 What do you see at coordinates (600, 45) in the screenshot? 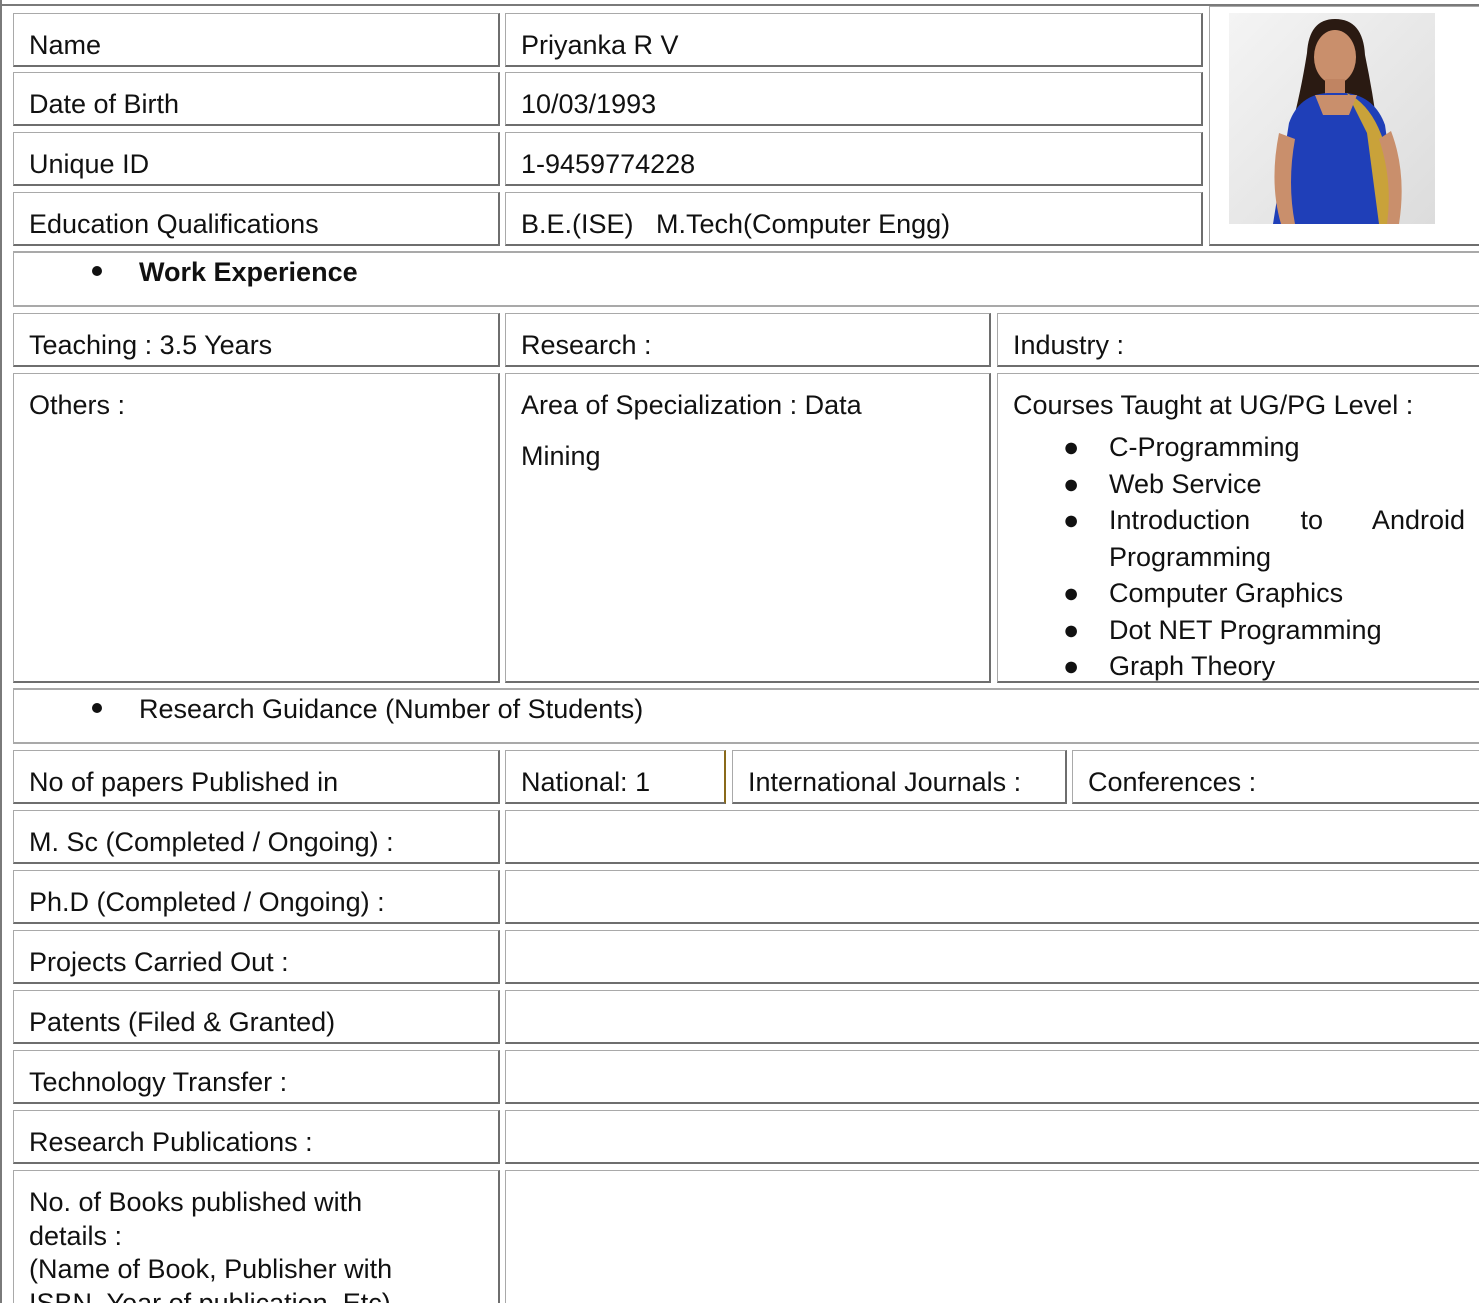
I see `name-value: Priyanka R V` at bounding box center [600, 45].